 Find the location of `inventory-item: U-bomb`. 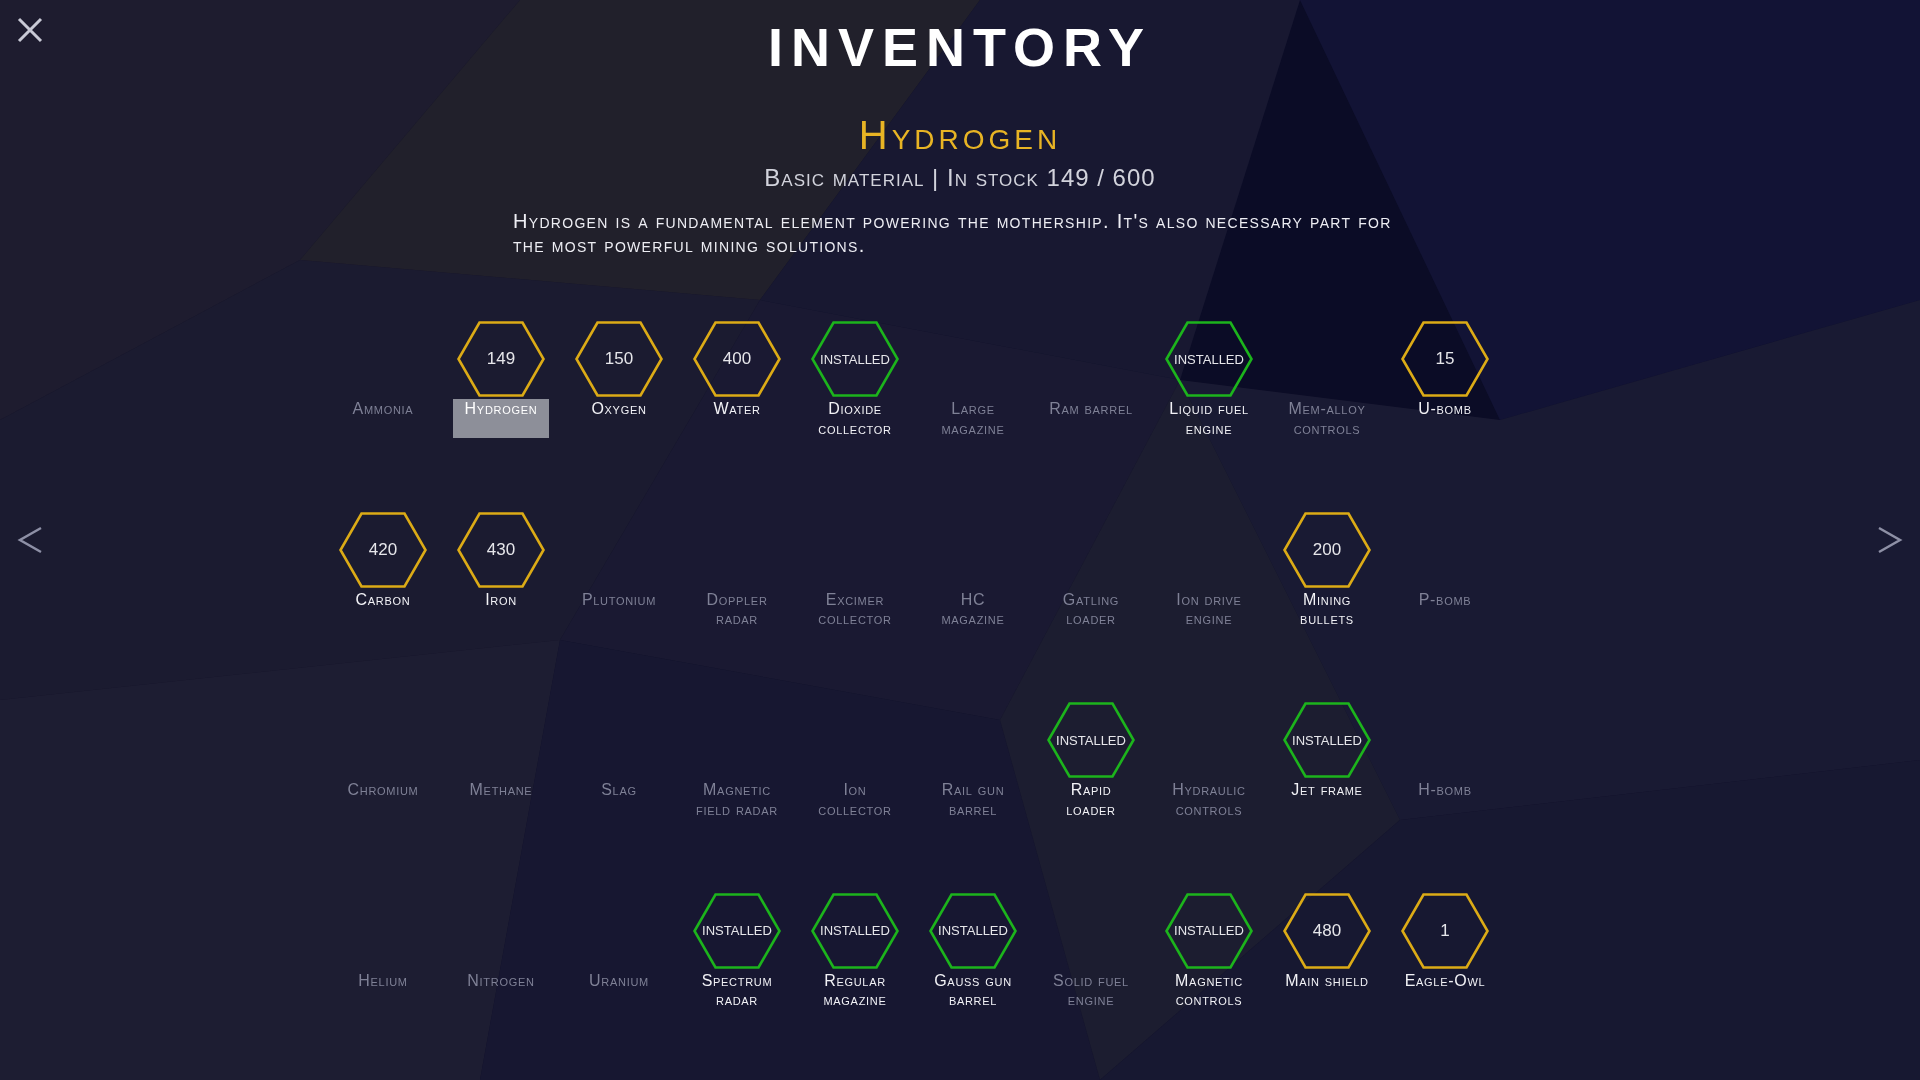

inventory-item: U-bomb is located at coordinates (1445, 418).